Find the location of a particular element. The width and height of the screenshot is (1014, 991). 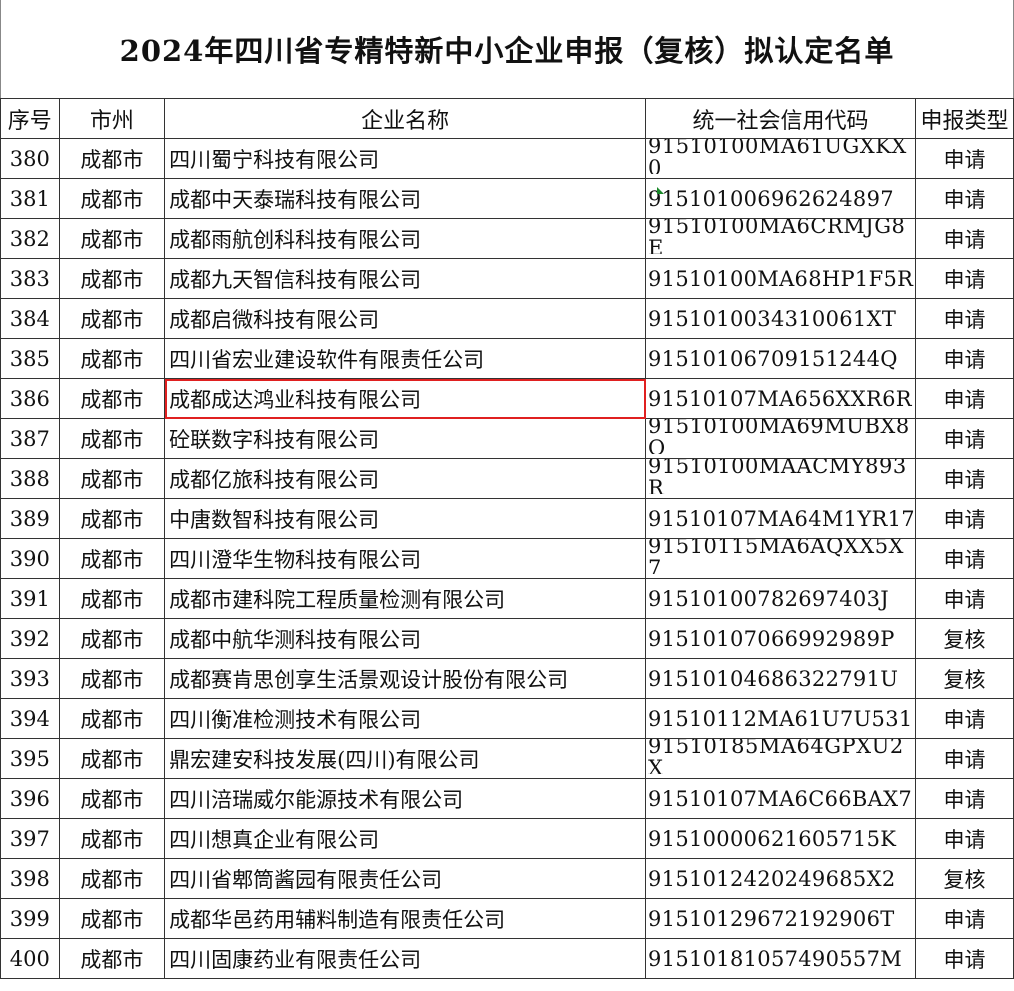

cell-serial: 395 is located at coordinates (30, 758).